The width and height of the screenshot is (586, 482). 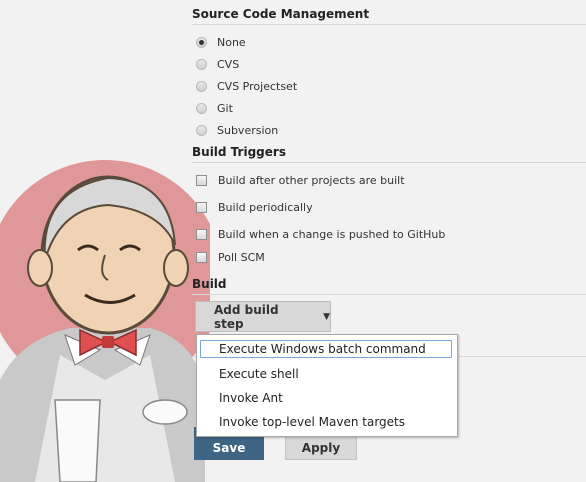 I want to click on scm-option-cvs-projectset: CVS Projectset, so click(x=246, y=86).